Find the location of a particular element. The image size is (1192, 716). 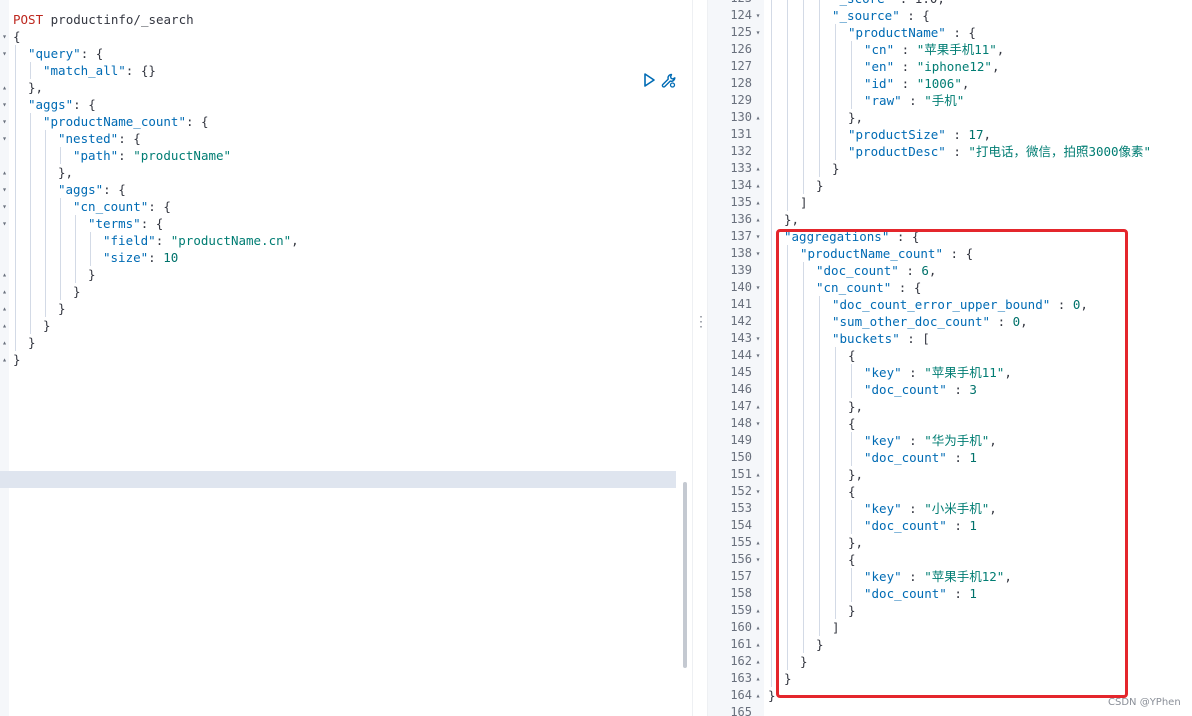

pane-resizer: · · · is located at coordinates (700, 358).